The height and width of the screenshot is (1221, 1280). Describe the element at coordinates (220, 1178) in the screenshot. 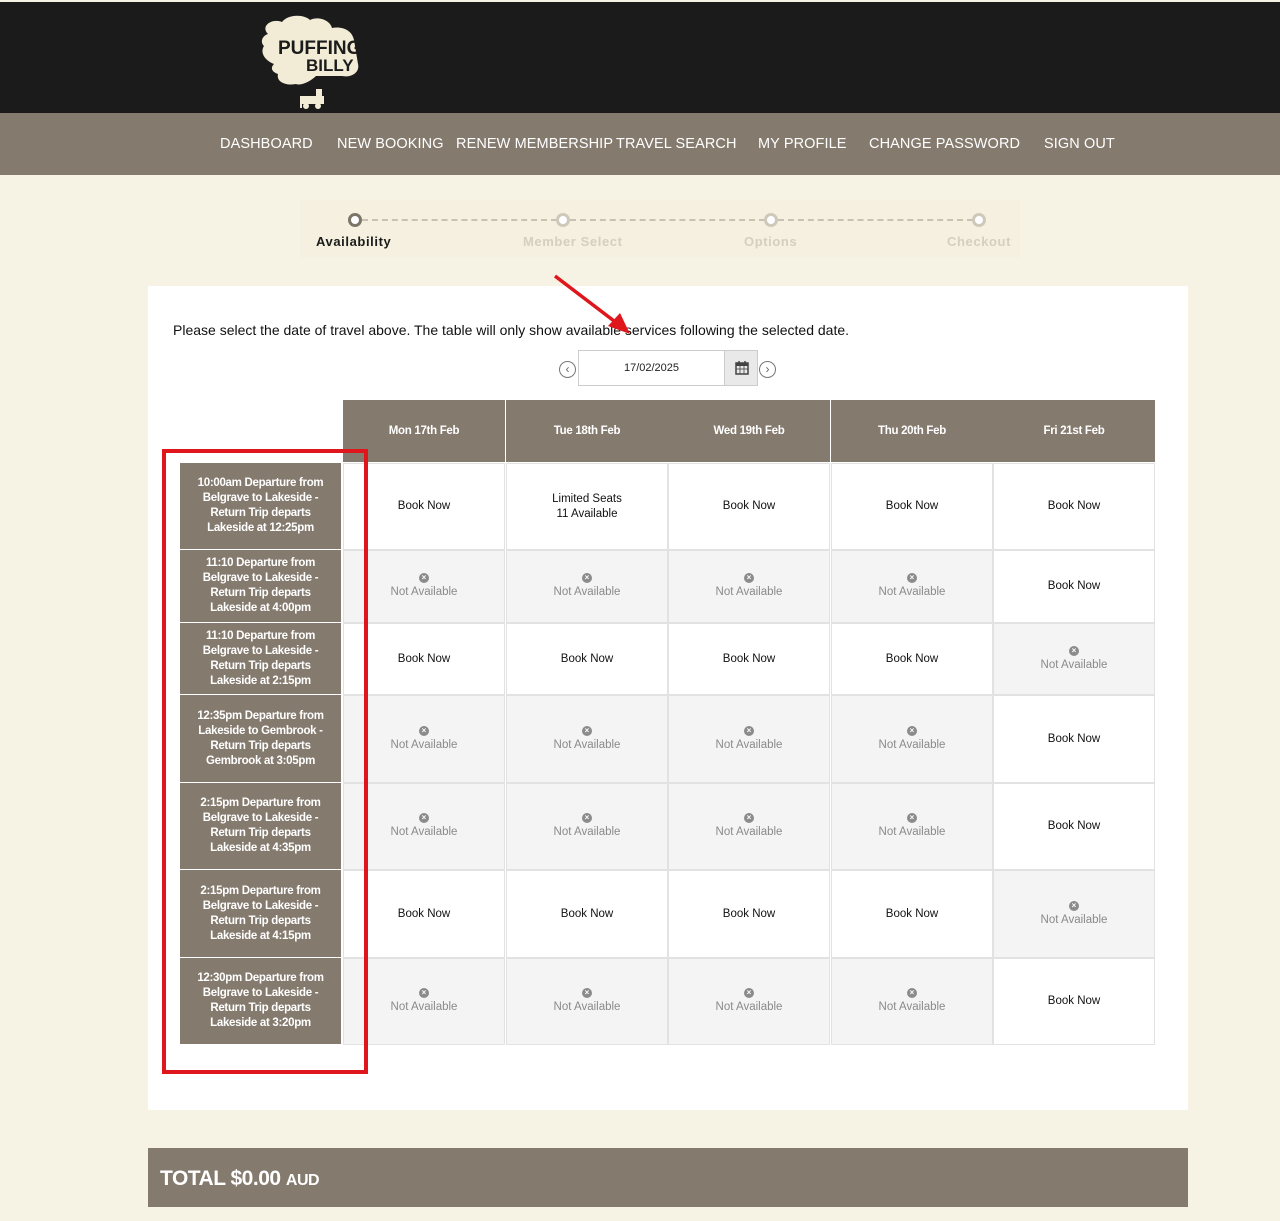

I see `total-label: TOTAL $0.00` at that location.